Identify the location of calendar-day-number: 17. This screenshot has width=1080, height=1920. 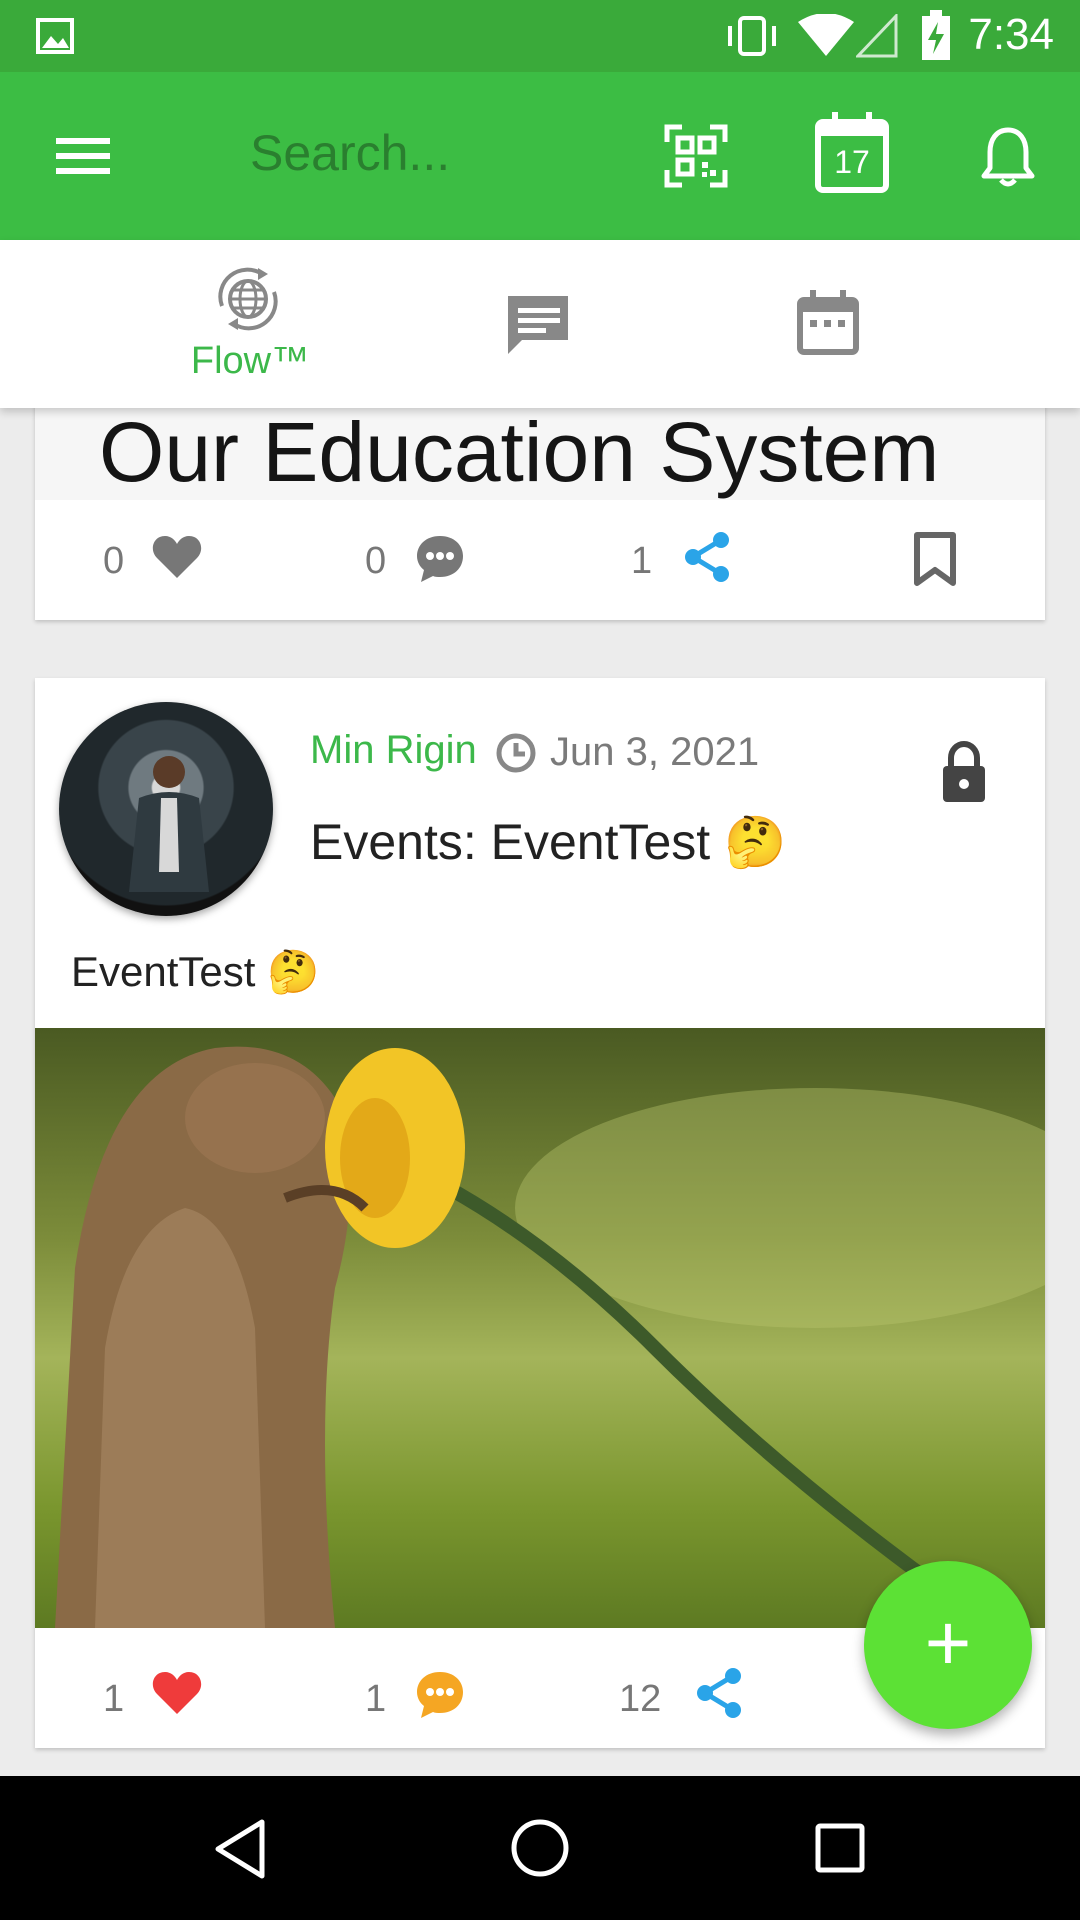
(852, 162).